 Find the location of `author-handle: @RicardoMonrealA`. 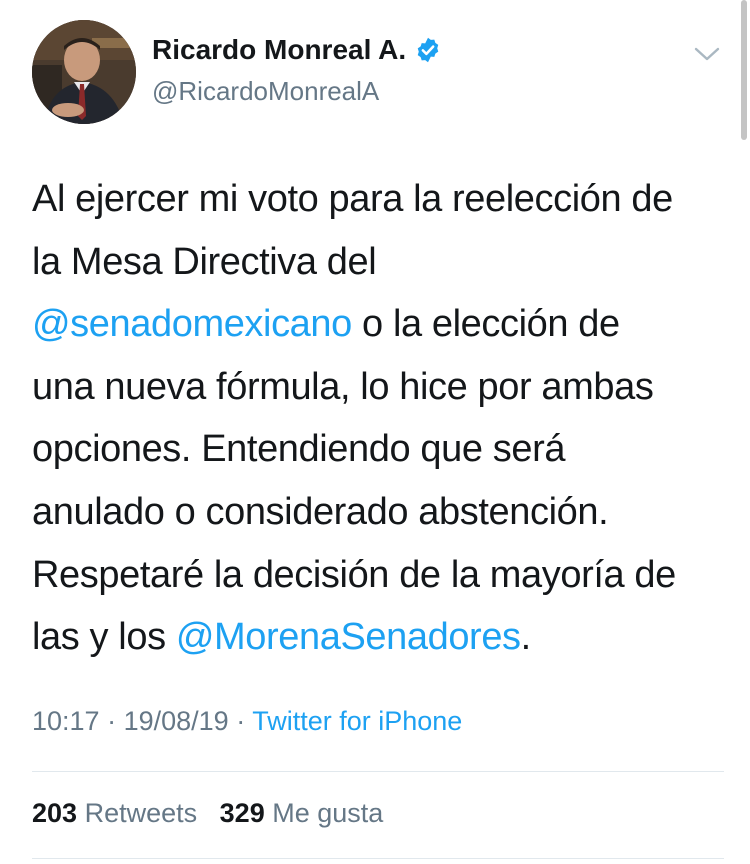

author-handle: @RicardoMonrealA is located at coordinates (265, 91).